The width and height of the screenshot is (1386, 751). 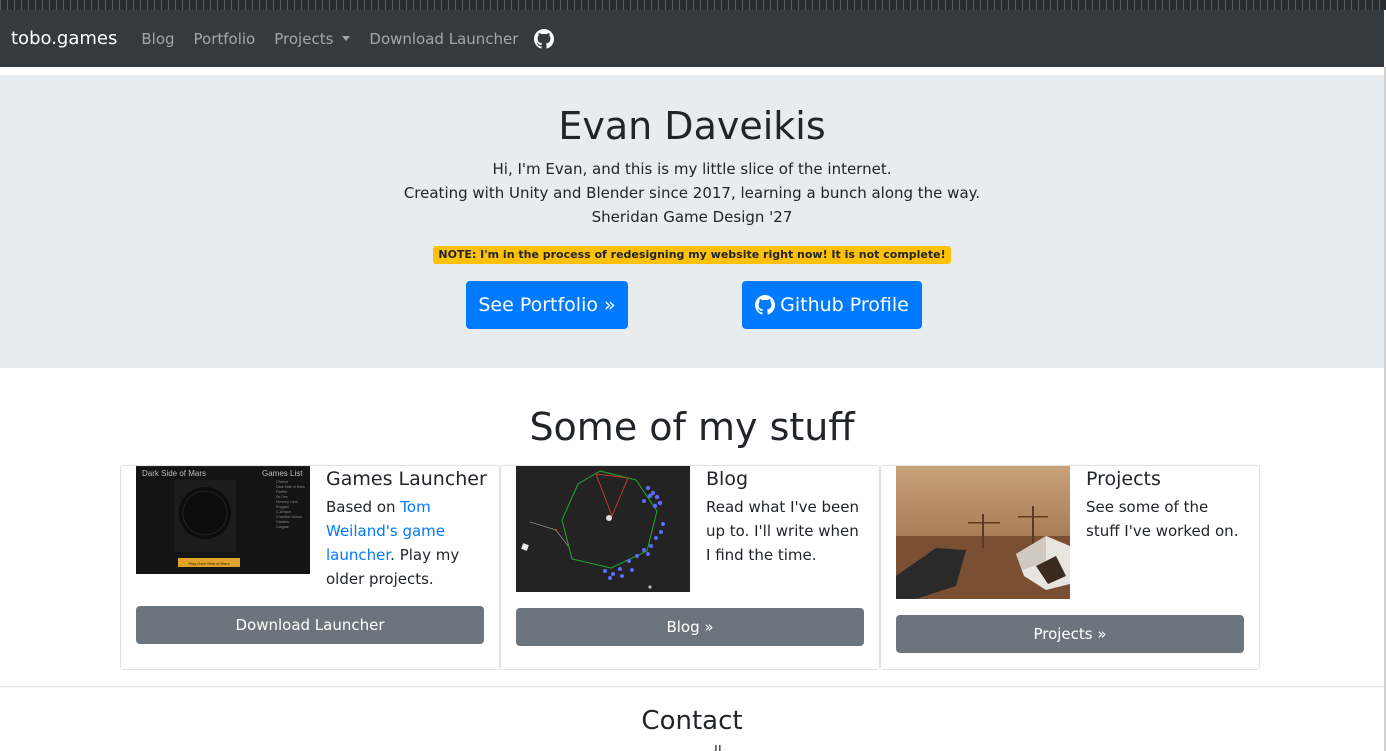 What do you see at coordinates (692, 721) in the screenshot?
I see `contact-title: Contact` at bounding box center [692, 721].